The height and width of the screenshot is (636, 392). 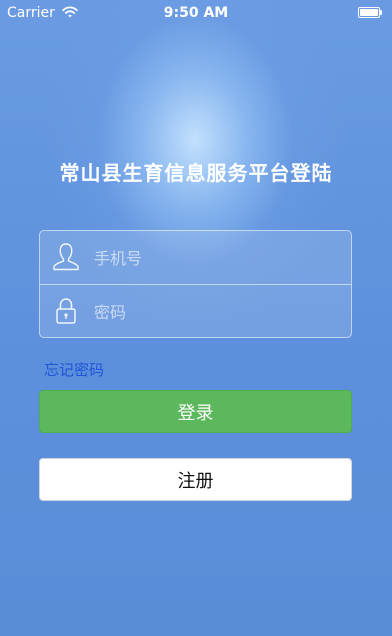 I want to click on status-time: 9:50 AM, so click(x=196, y=13).